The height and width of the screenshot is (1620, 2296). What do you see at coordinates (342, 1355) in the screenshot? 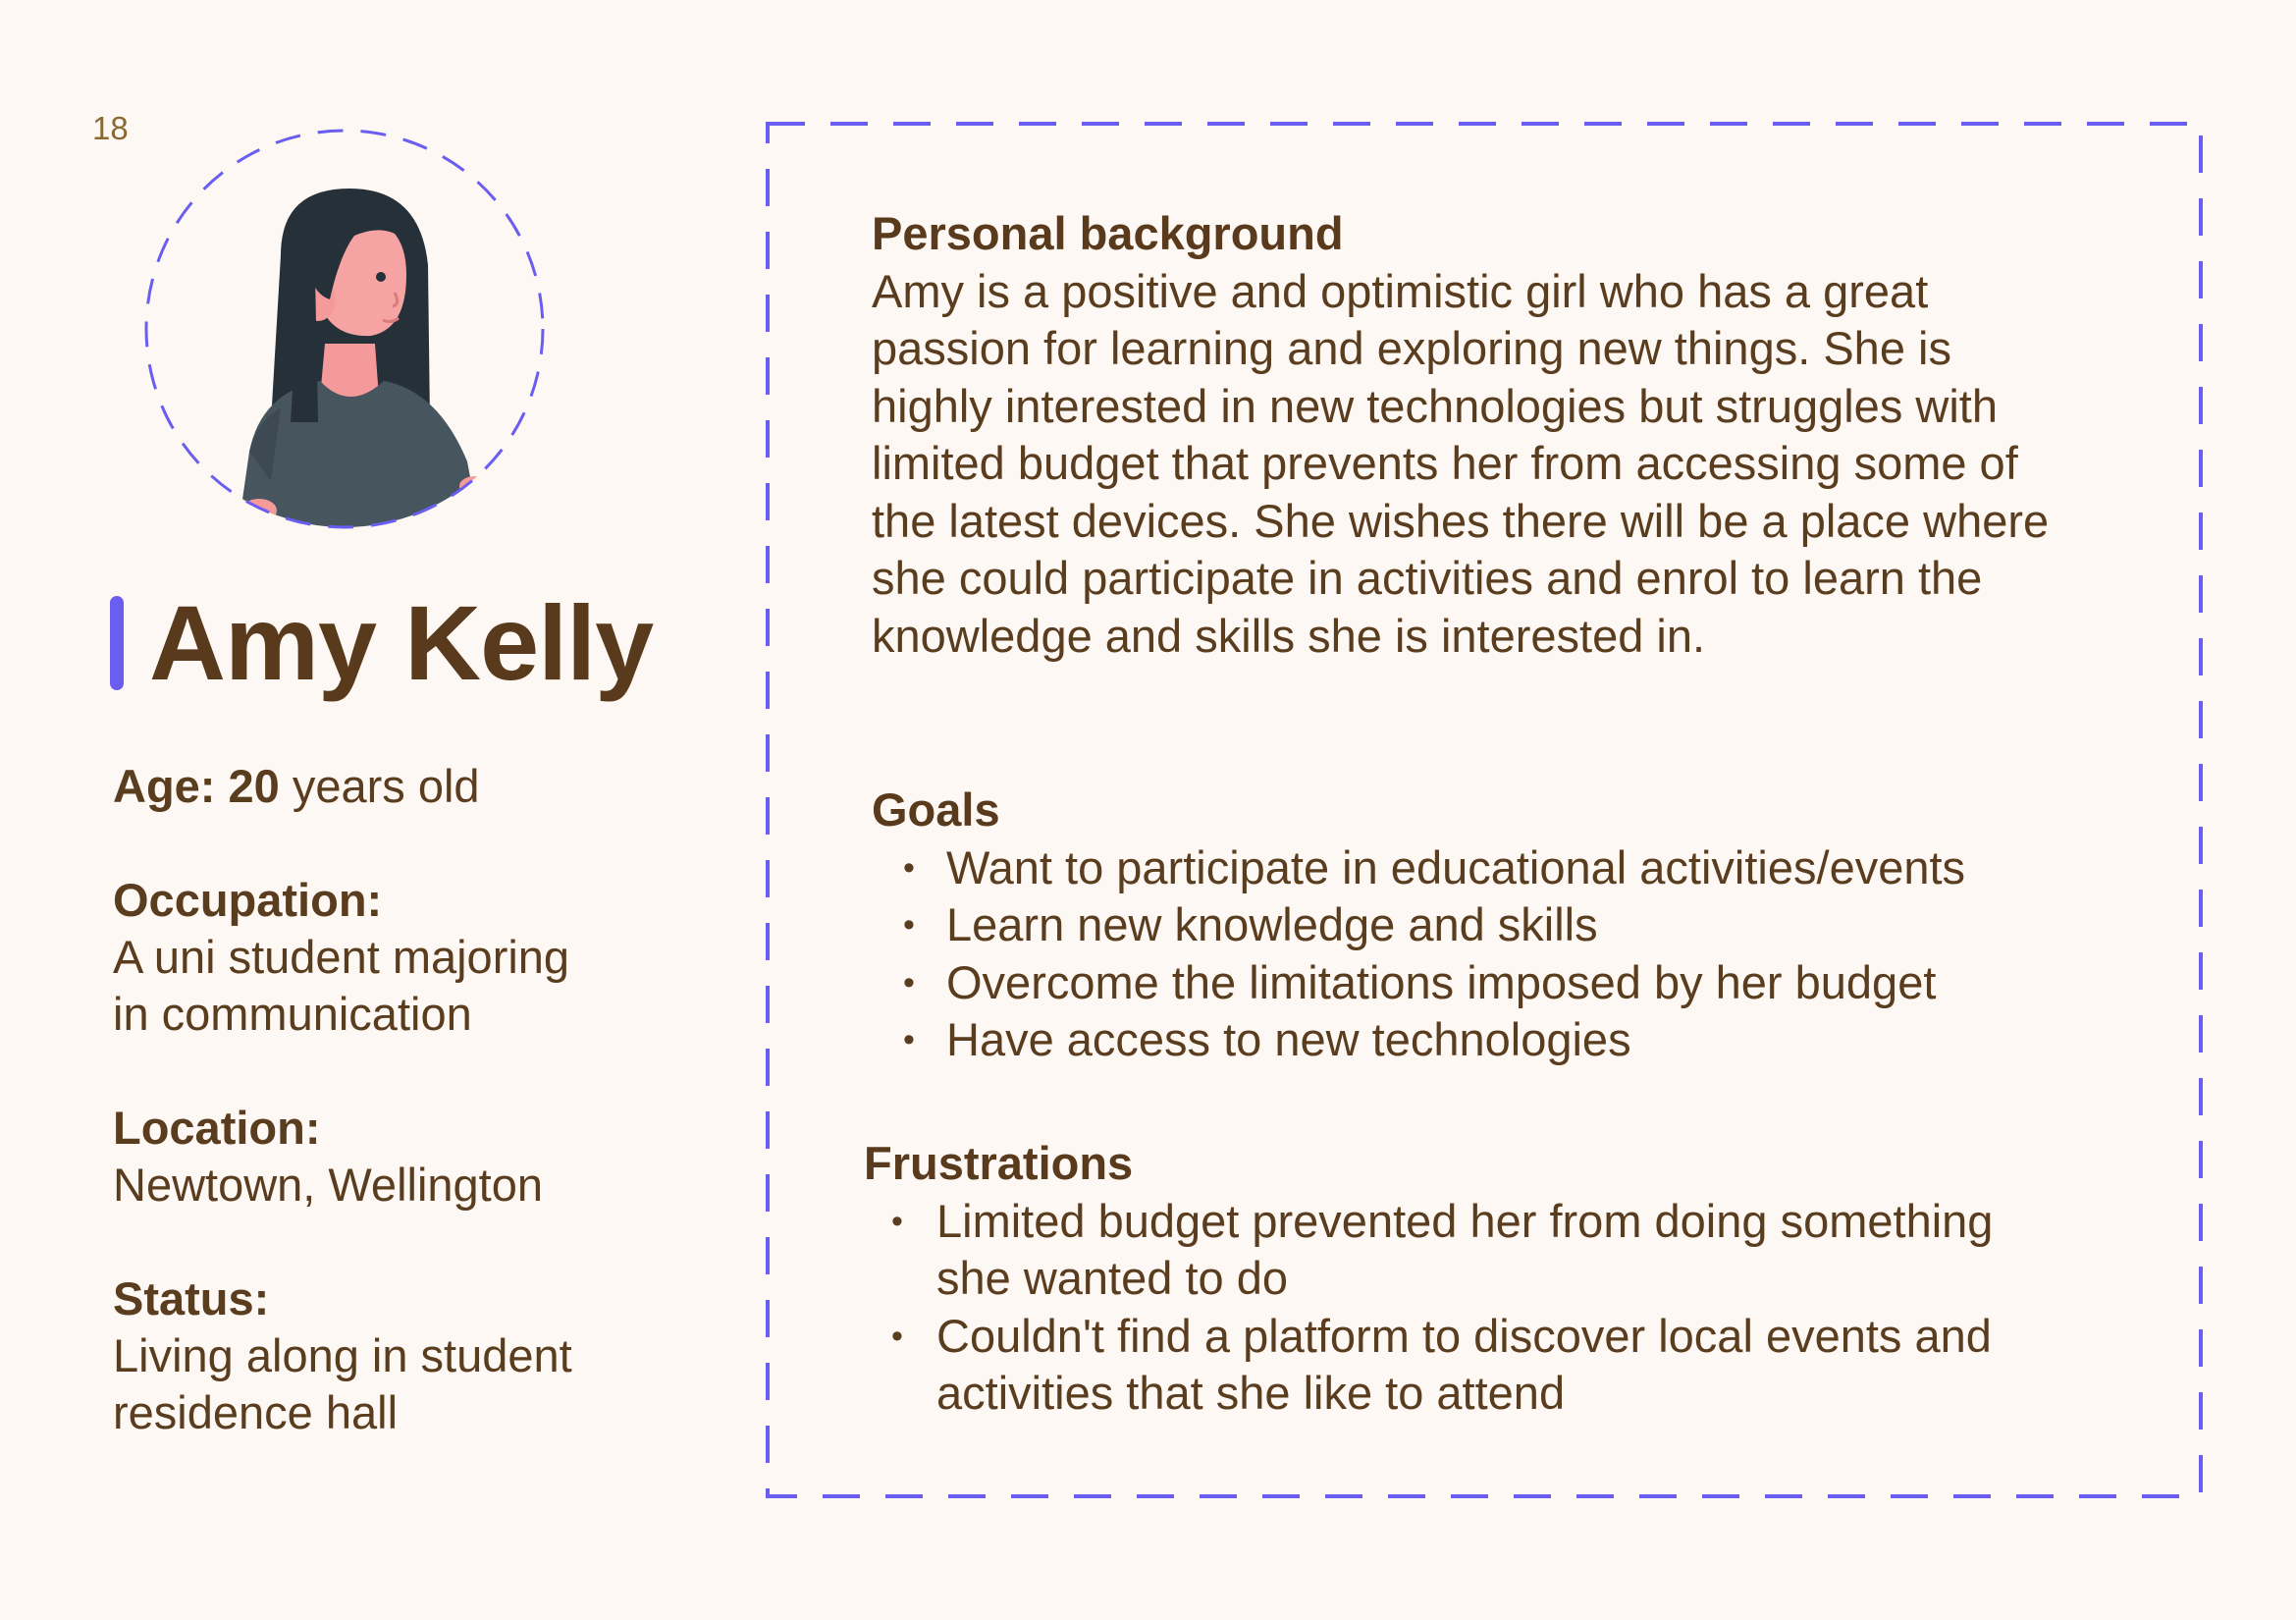
I see `fact-status-line-1: Living along in student` at bounding box center [342, 1355].